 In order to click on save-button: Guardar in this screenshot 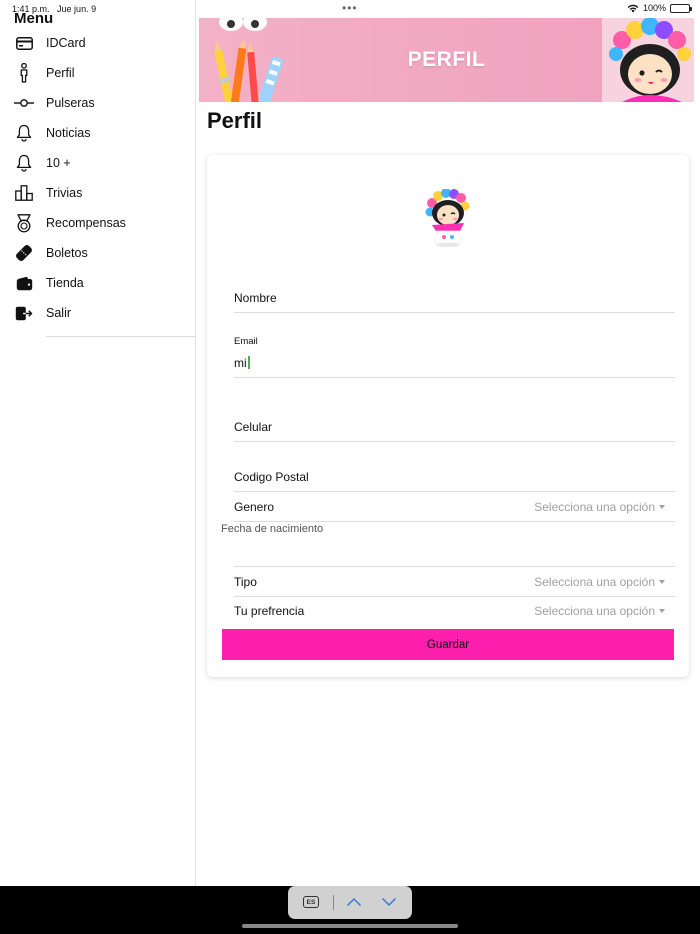, I will do `click(448, 644)`.